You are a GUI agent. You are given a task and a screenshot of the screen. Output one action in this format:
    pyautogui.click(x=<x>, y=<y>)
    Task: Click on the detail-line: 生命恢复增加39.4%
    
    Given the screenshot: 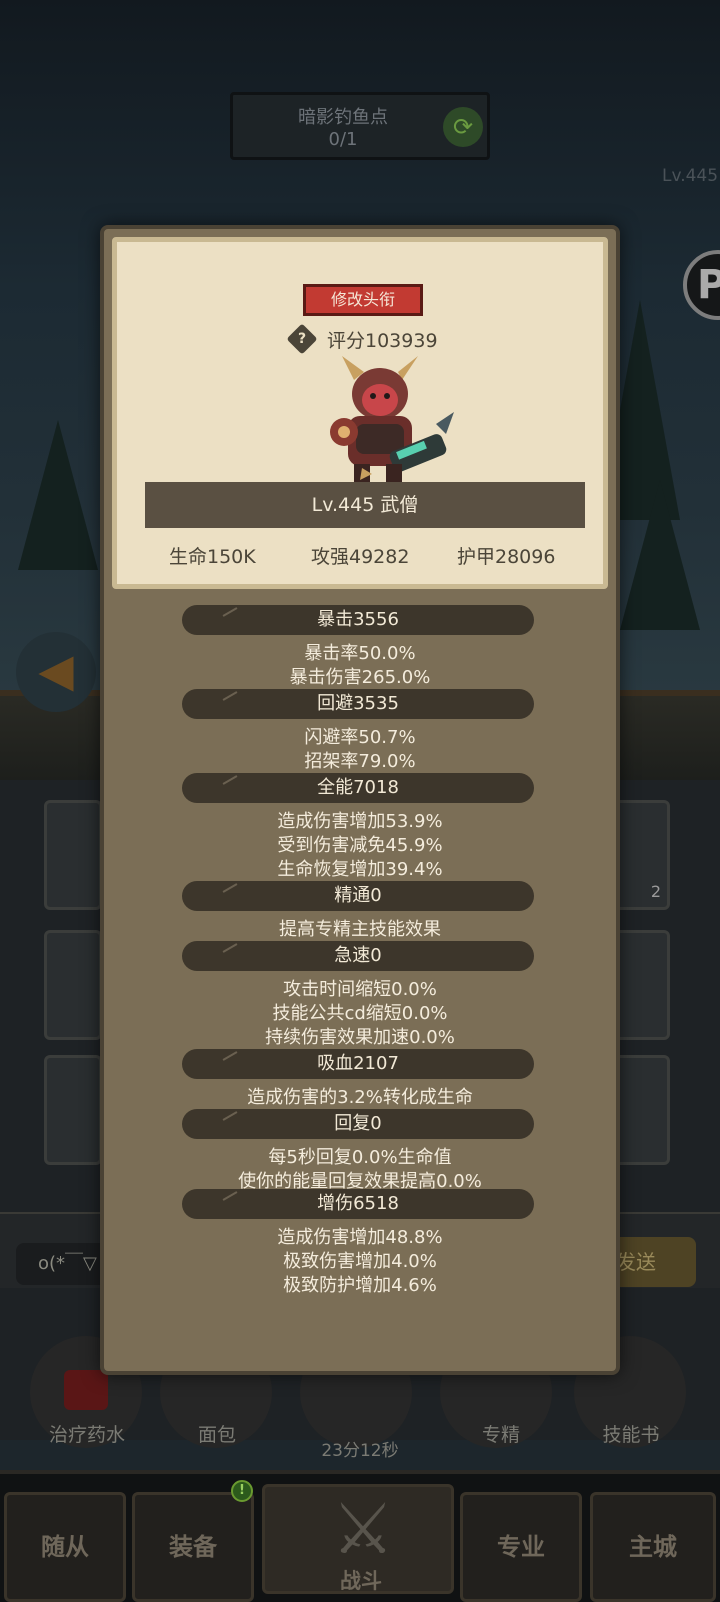 What is the action you would take?
    pyautogui.click(x=360, y=869)
    